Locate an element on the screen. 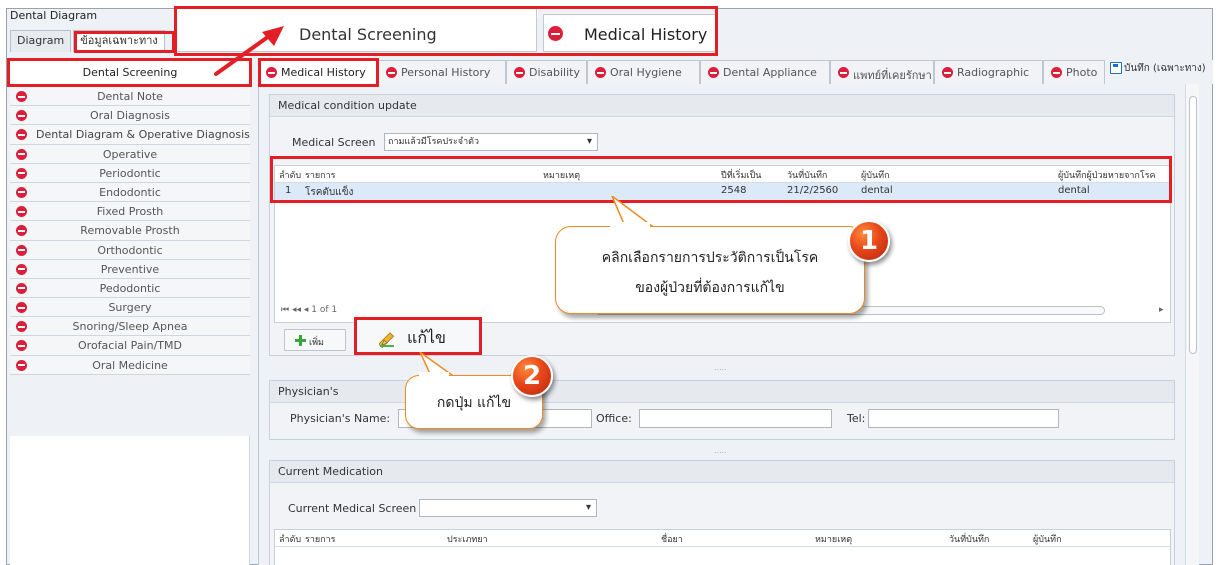 The image size is (1221, 565). sidebar-item: Oral Diagnosis is located at coordinates (130, 116).